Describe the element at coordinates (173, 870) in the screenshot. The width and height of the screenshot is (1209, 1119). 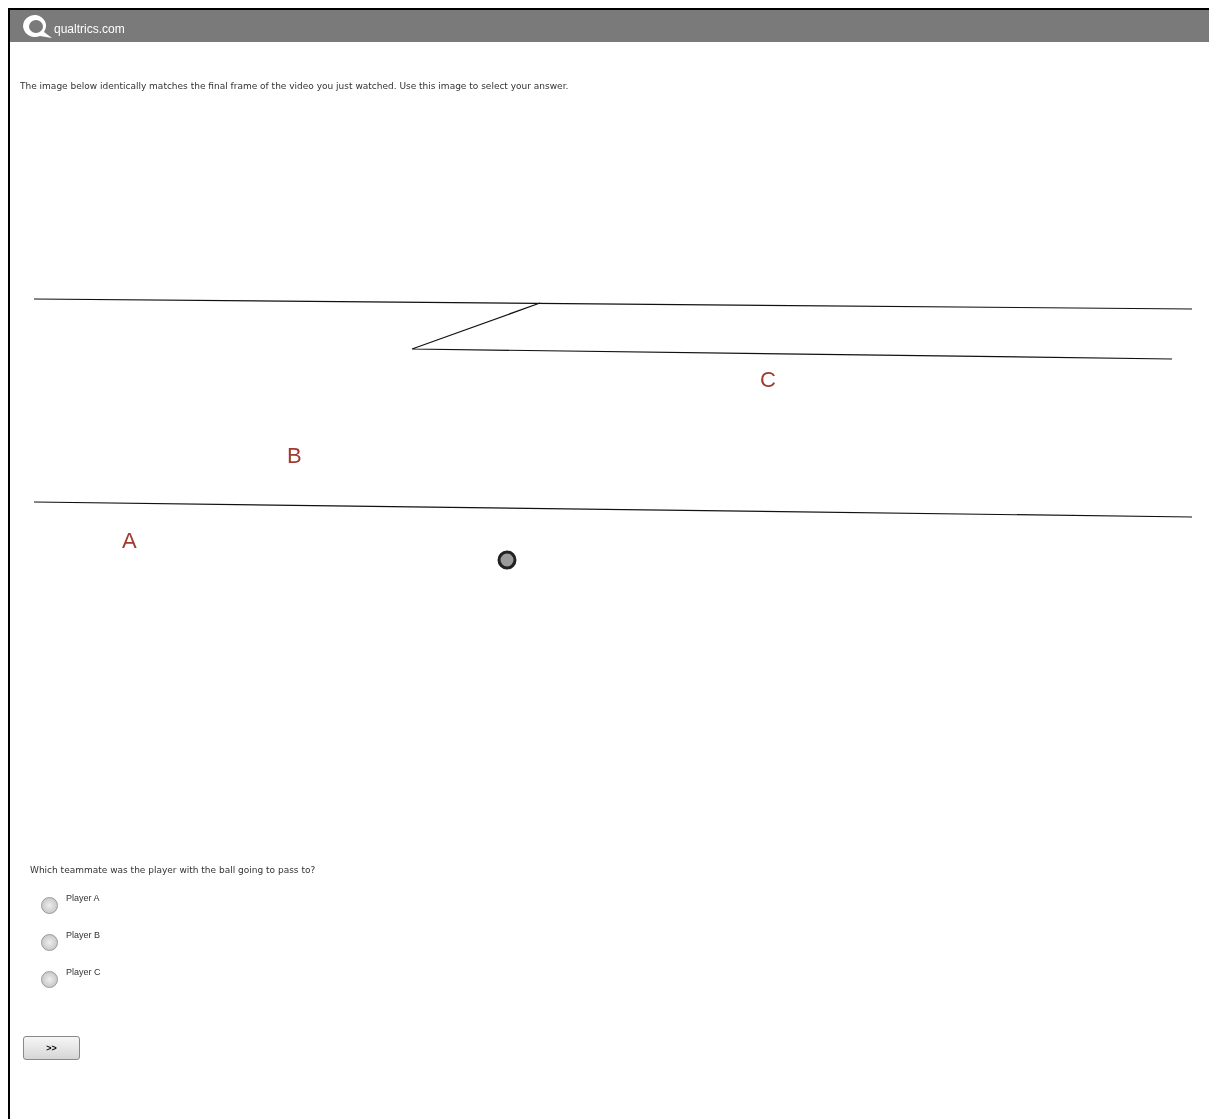
I see `question-text: Which teammate was the player with the ball going to pass to?` at that location.